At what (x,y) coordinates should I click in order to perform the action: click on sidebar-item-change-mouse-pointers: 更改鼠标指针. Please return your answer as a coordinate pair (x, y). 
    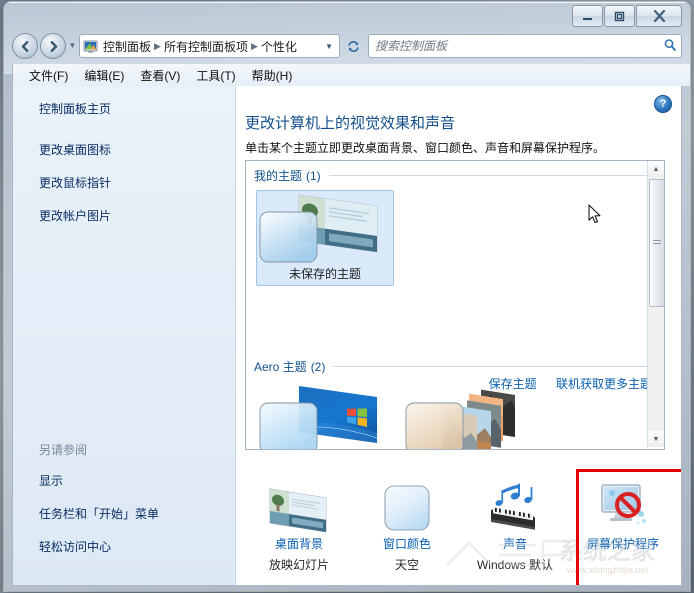
    Looking at the image, I should click on (137, 182).